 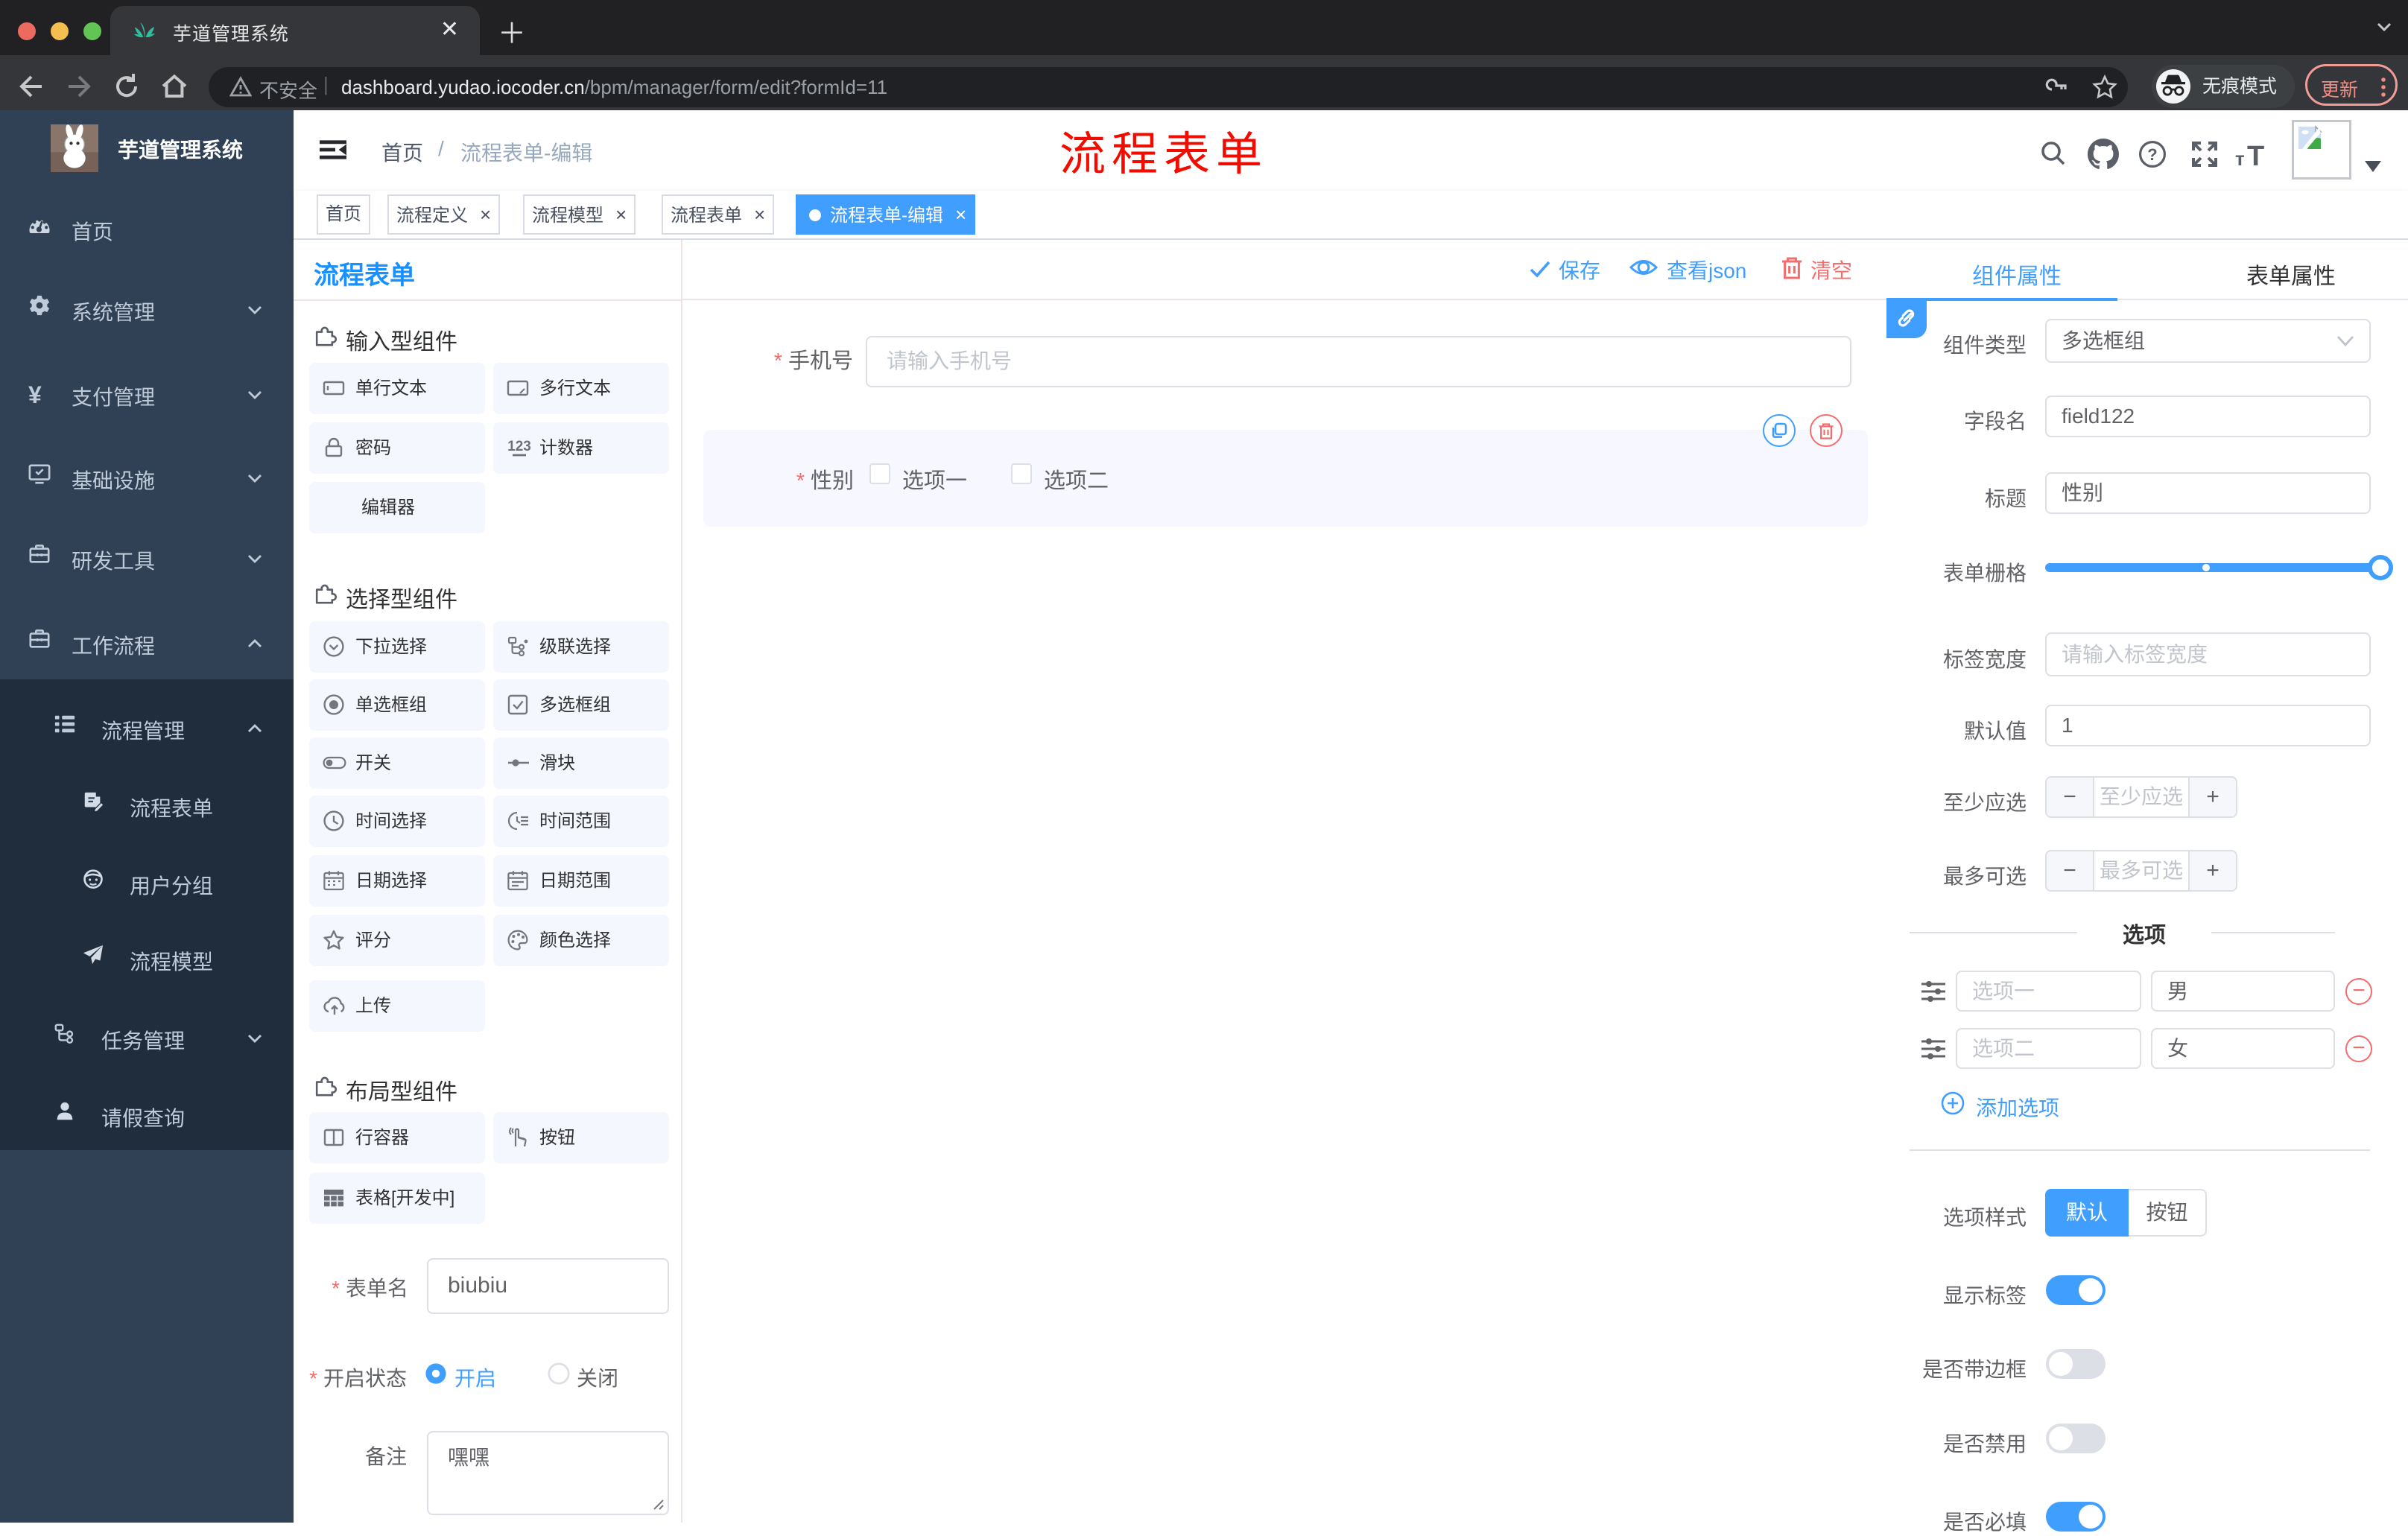 What do you see at coordinates (2240, 159) in the screenshot?
I see `svg-text: т` at bounding box center [2240, 159].